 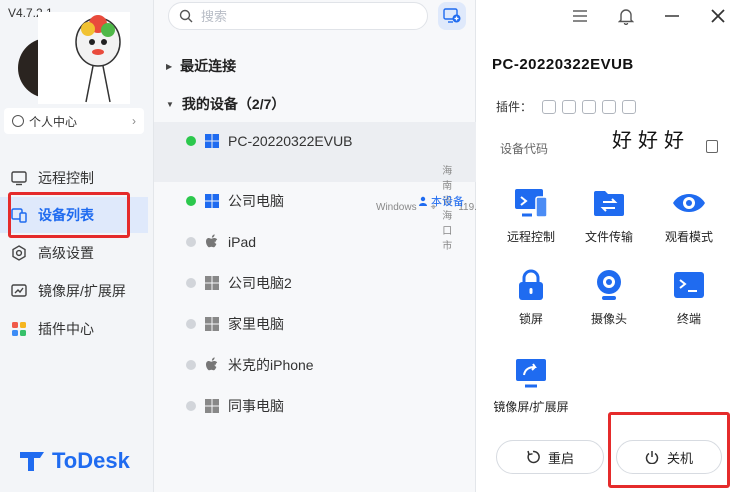 I want to click on add-device-icon, so click(x=452, y=15).